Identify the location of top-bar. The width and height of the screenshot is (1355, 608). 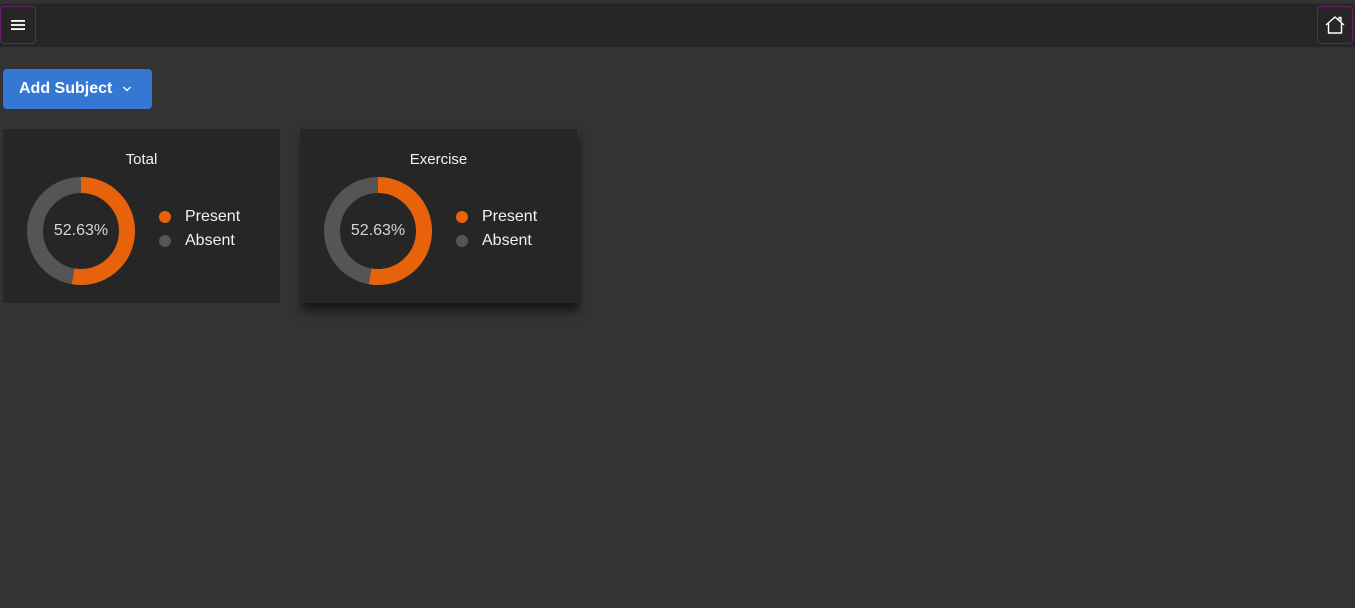
(677, 25).